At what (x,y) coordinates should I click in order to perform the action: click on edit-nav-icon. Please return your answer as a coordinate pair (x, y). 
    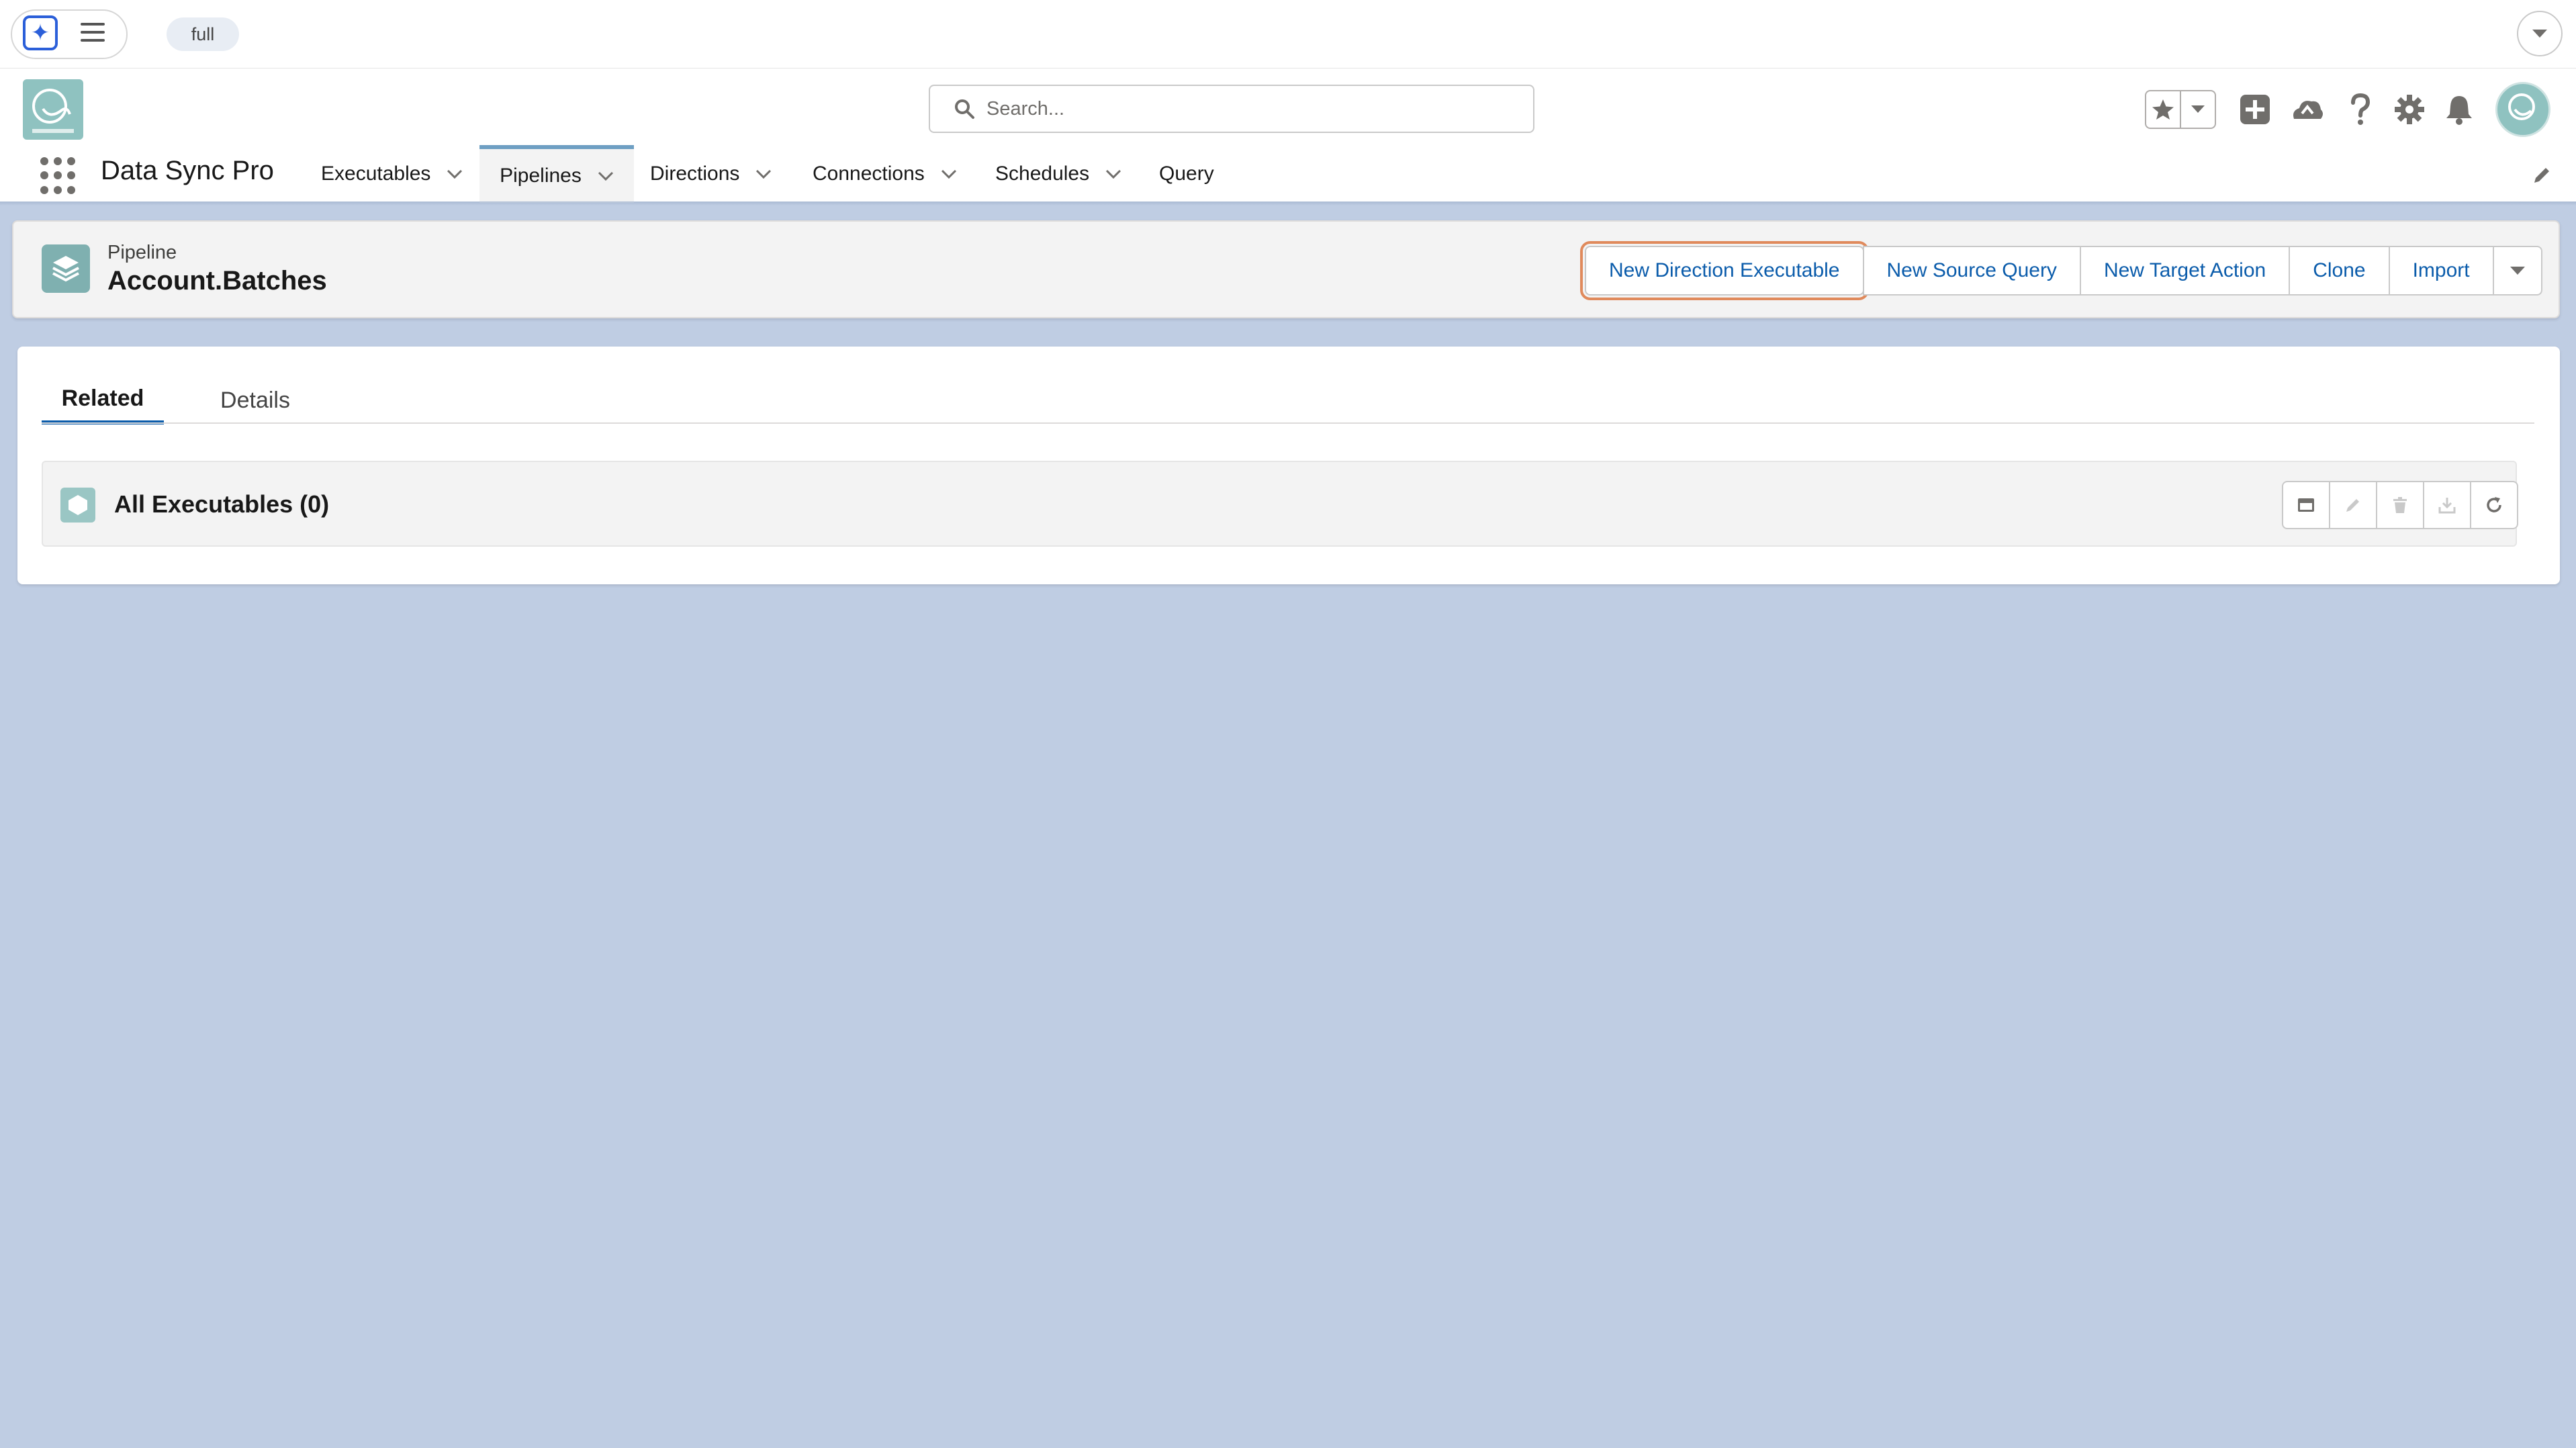
    Looking at the image, I should click on (2542, 175).